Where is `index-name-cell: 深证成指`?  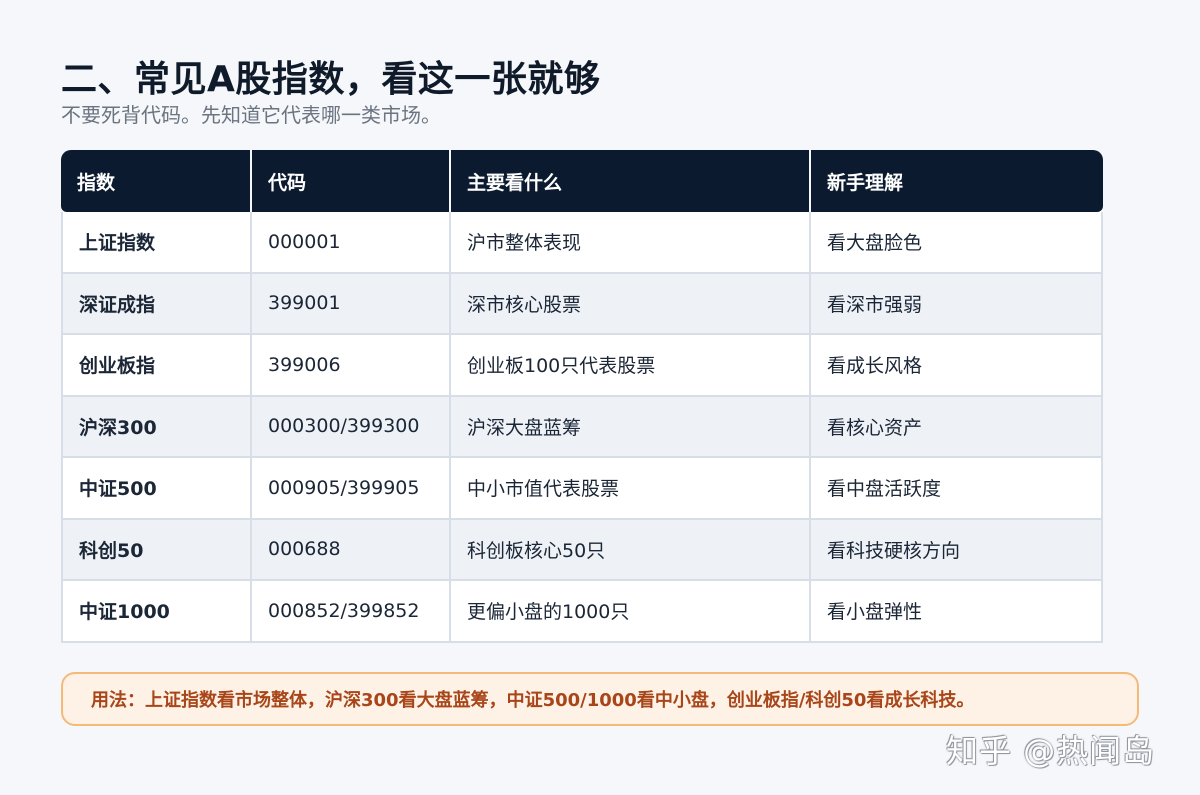
index-name-cell: 深证成指 is located at coordinates (156, 304).